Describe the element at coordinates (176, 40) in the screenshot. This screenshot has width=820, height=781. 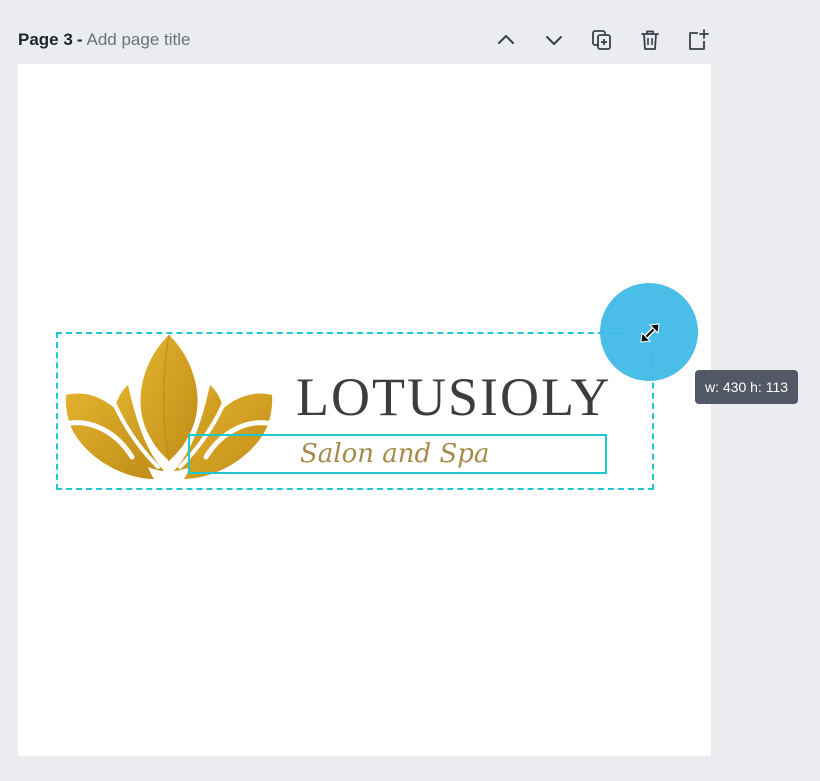
I see `page-title-input` at that location.